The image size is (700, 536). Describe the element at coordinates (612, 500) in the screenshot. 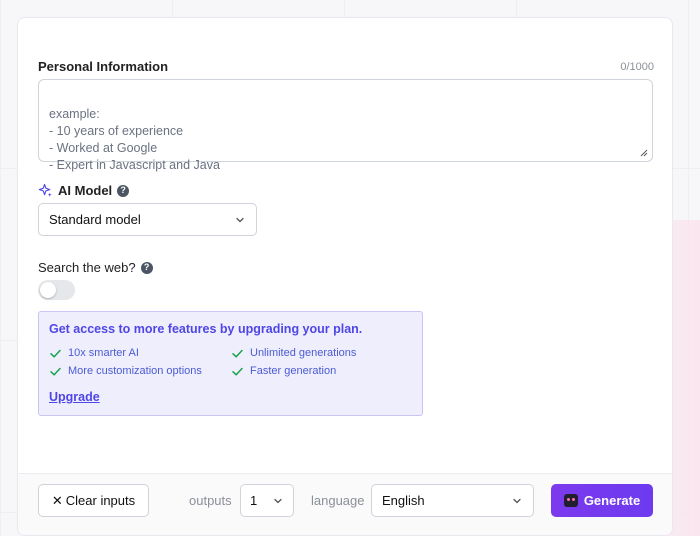

I see `generate-label: Generate` at that location.